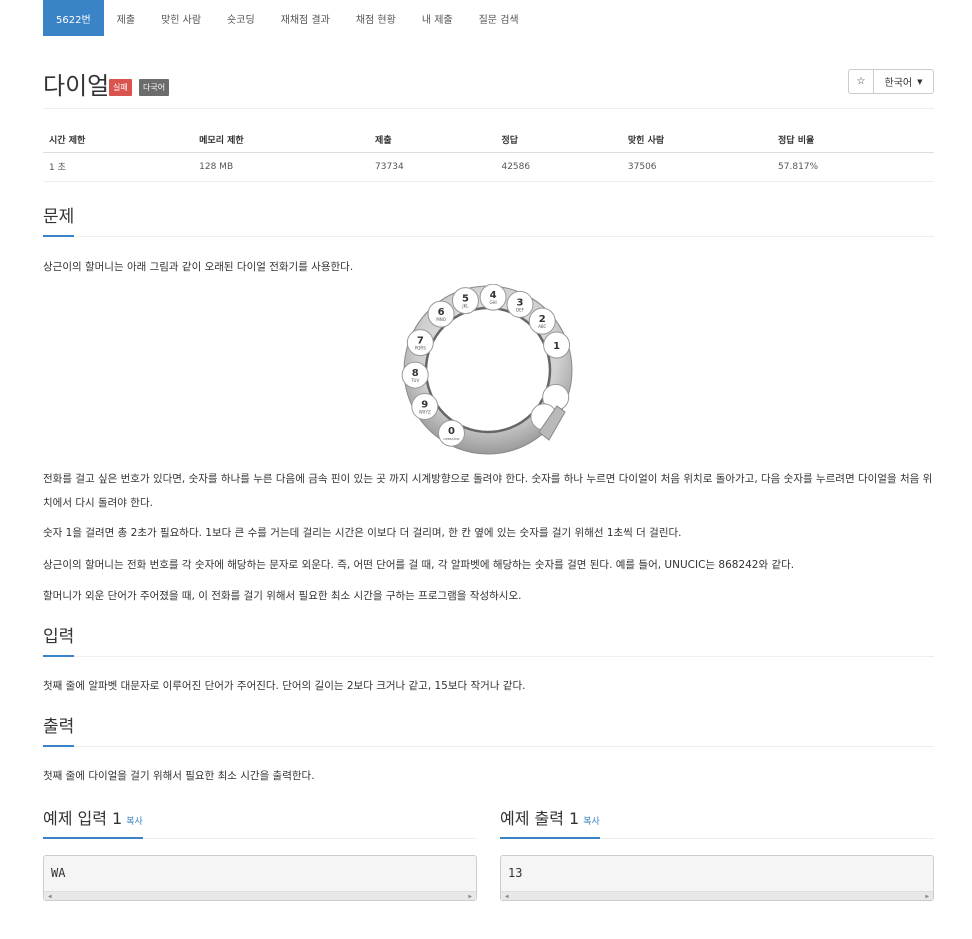  Describe the element at coordinates (717, 895) in the screenshot. I see `sample-output-scrollbar: ◀ ▶` at that location.